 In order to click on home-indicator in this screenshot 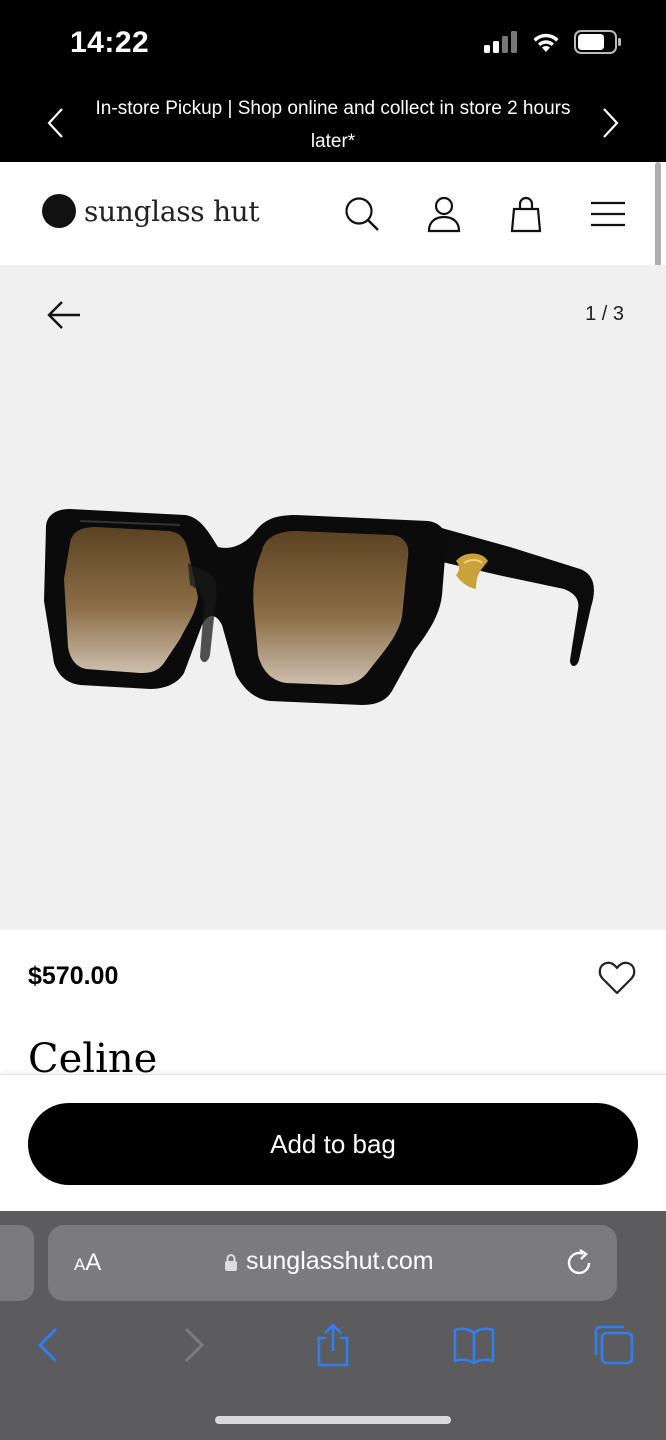, I will do `click(333, 1420)`.